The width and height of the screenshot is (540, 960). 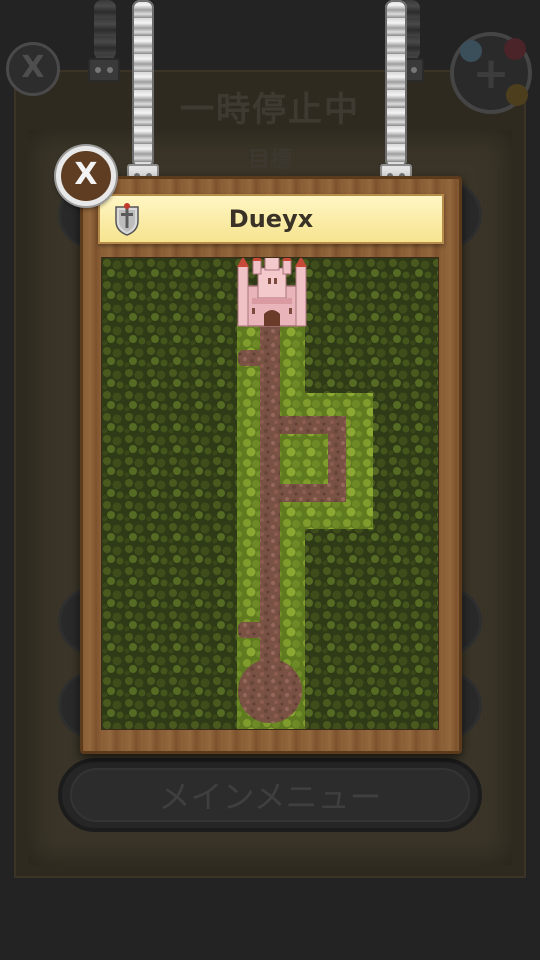 I want to click on close-button: X, so click(x=86, y=176).